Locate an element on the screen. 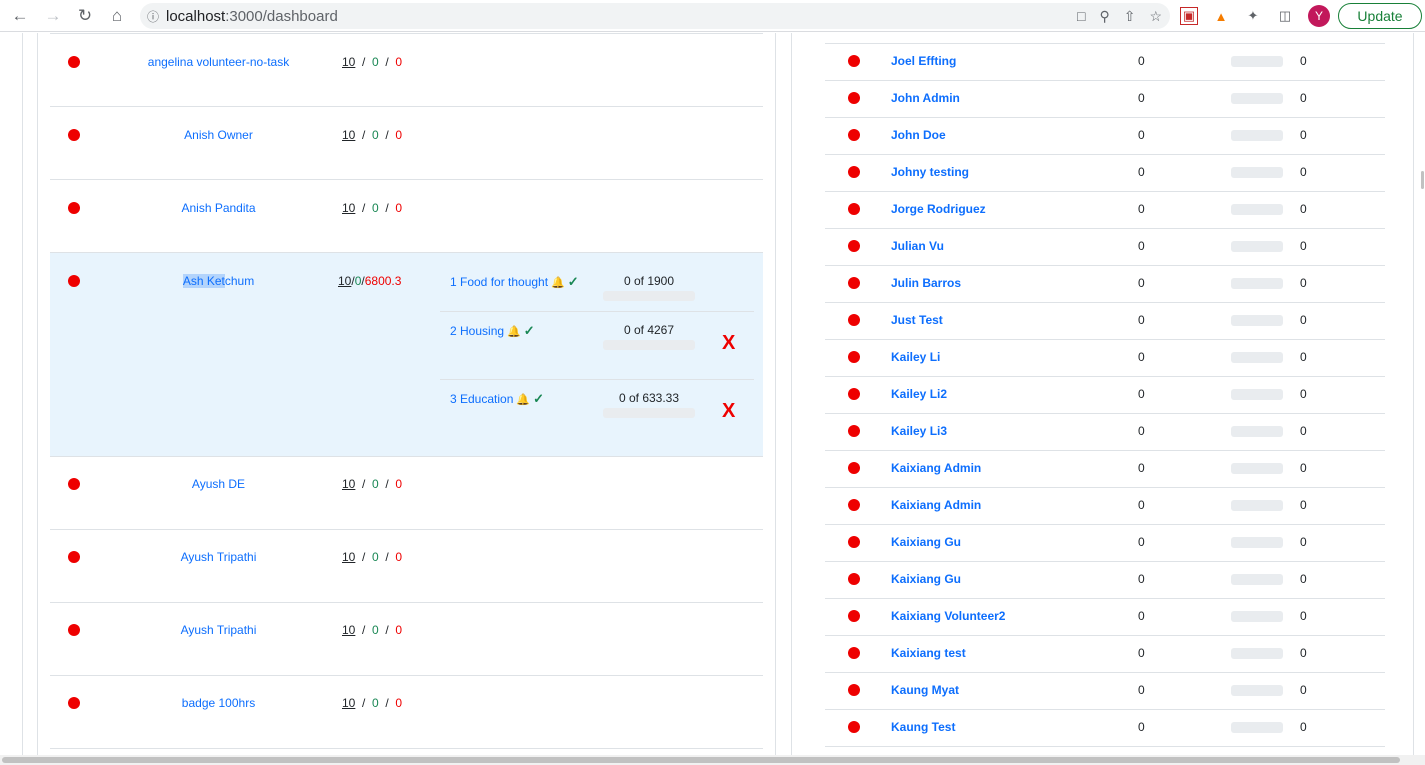 The width and height of the screenshot is (1425, 765). member-name-link: Ayush DE is located at coordinates (218, 484).